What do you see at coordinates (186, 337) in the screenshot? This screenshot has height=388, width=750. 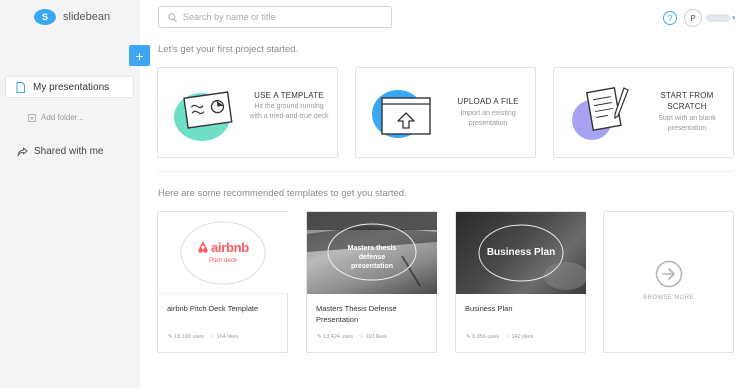 I see `uses-count: ✎ 18,189 uses` at bounding box center [186, 337].